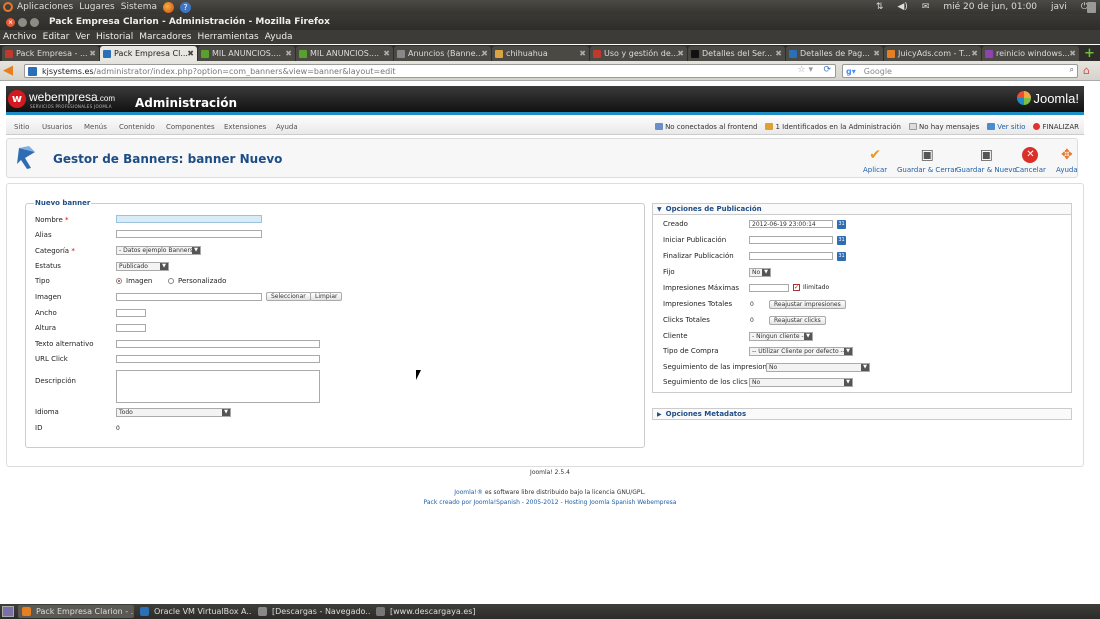 This screenshot has width=1100, height=619. I want to click on menu-ayuda: Ayuda, so click(279, 37).